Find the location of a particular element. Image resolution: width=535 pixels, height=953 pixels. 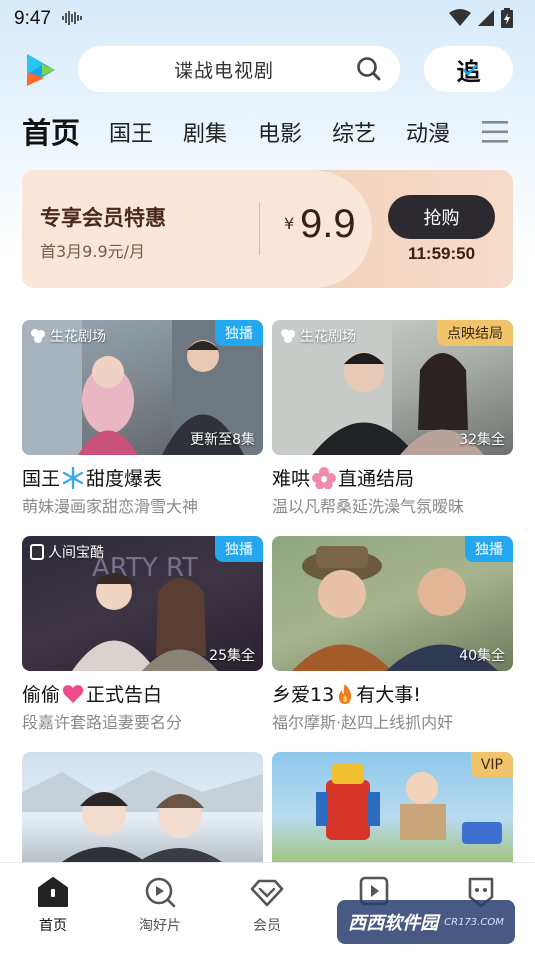

episode-count: 32集全 is located at coordinates (482, 440).